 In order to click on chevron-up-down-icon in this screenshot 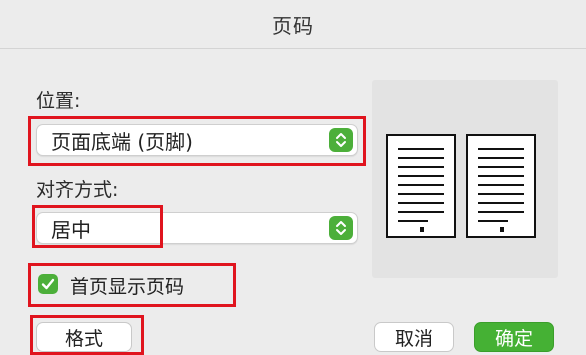, I will do `click(341, 228)`.